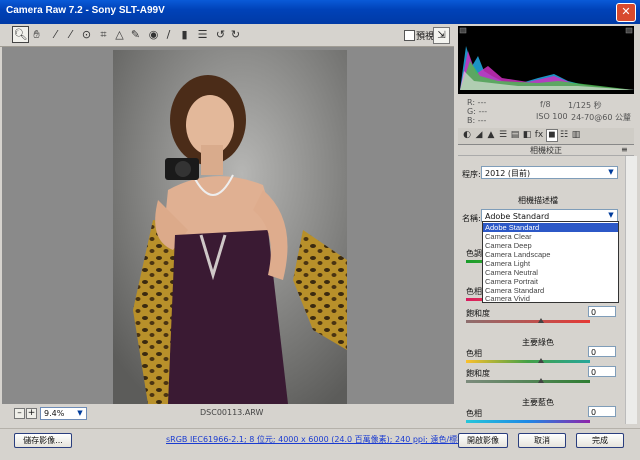 The image size is (640, 460). I want to click on shutter-speed: 1/125 秒, so click(585, 105).